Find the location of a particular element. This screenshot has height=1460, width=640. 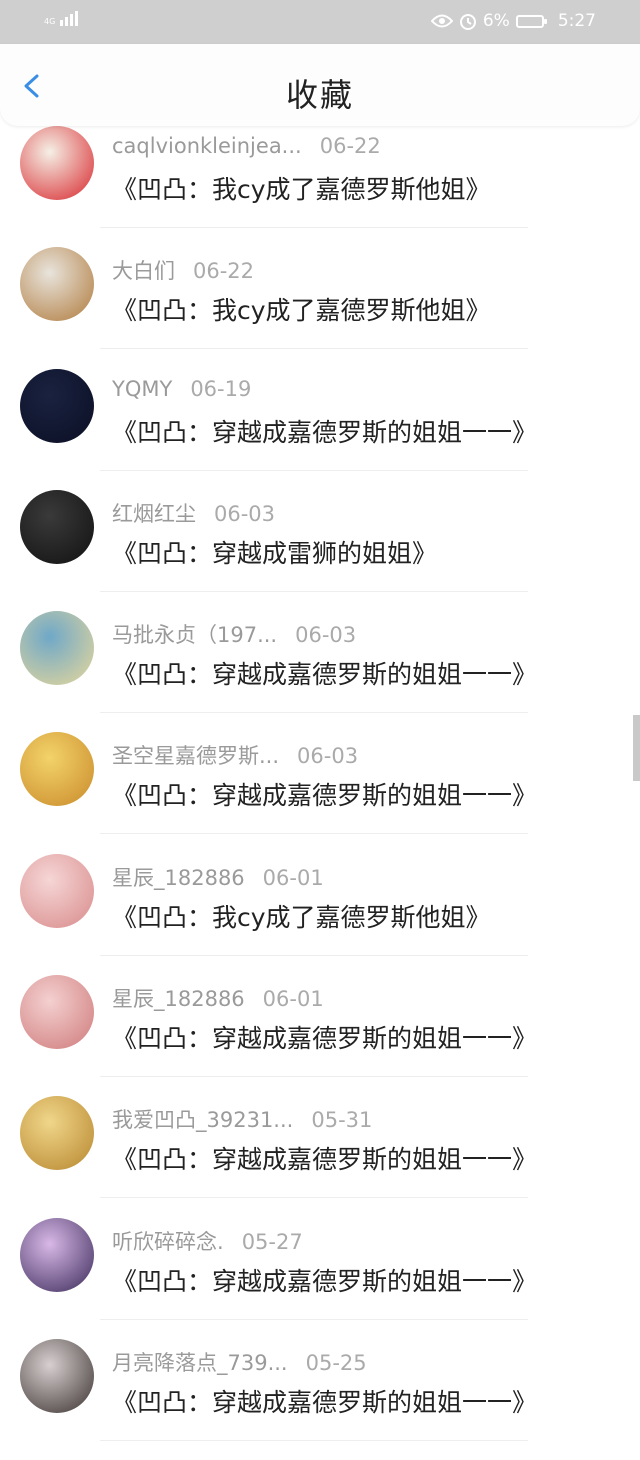

username: 红烟红尘 is located at coordinates (154, 513).